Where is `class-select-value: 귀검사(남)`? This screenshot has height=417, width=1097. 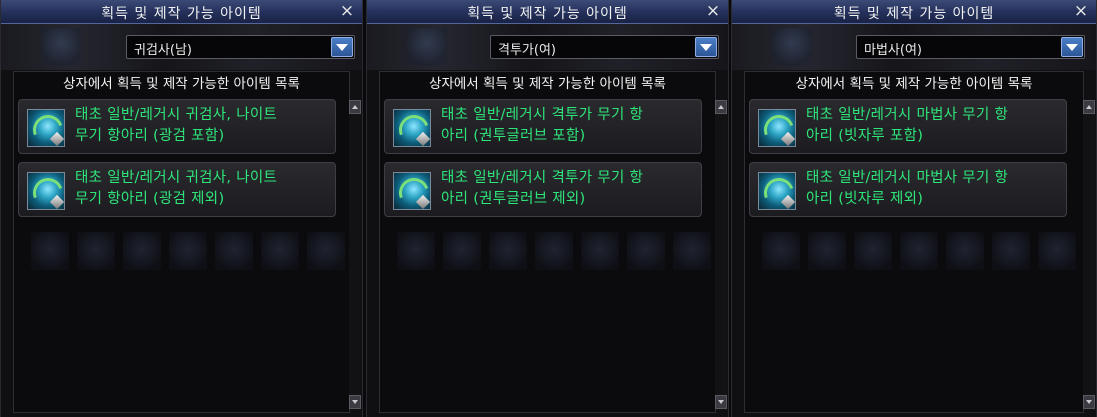 class-select-value: 귀검사(남) is located at coordinates (163, 50).